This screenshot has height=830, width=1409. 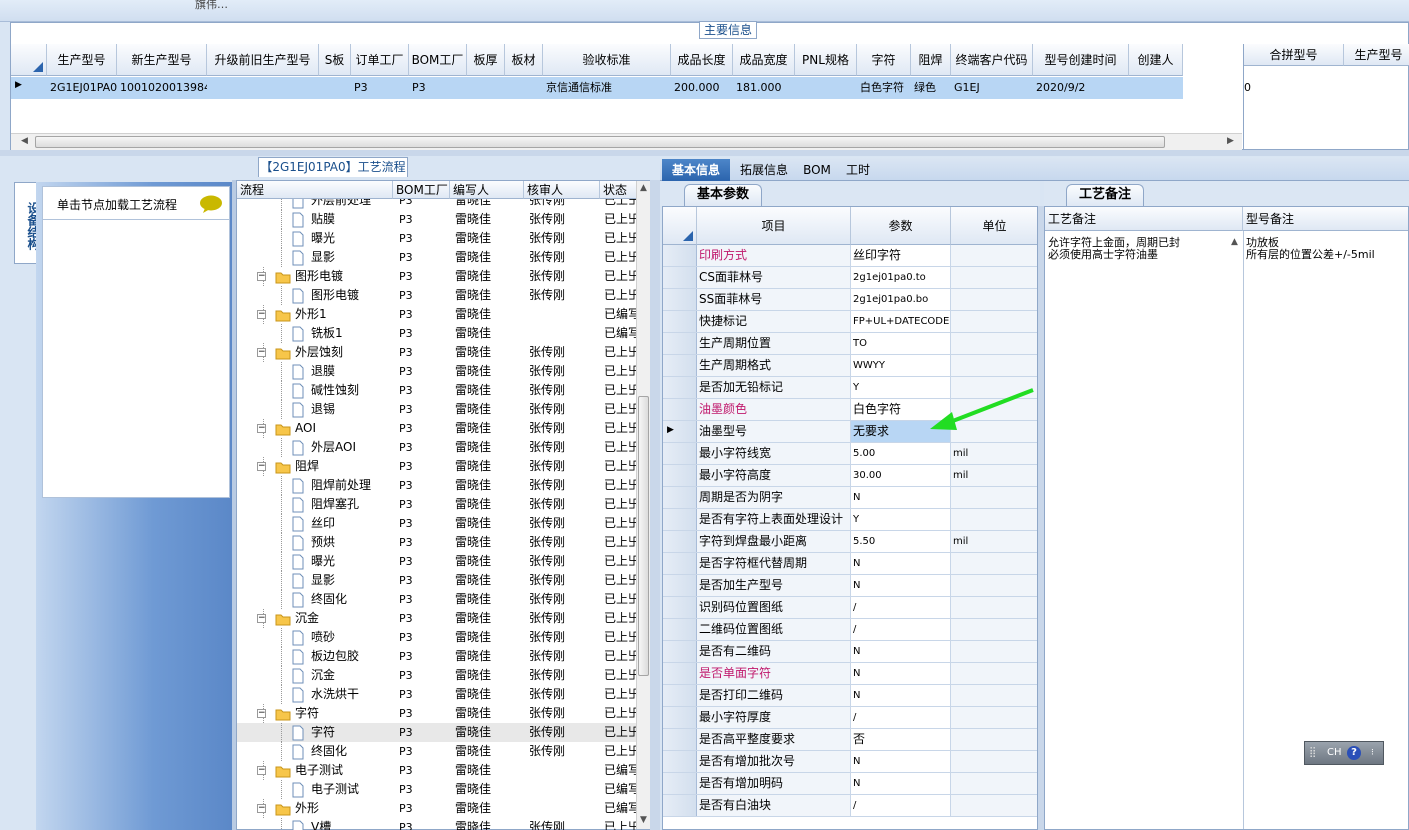 I want to click on table-cell: G1EJ, so click(x=992, y=87).